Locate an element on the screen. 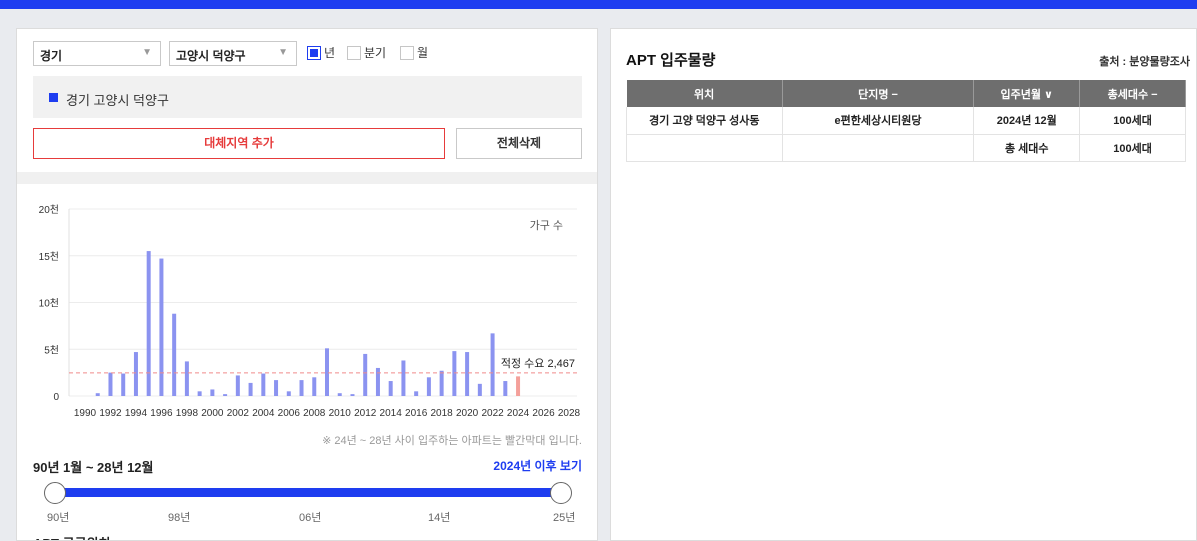  x-tick-label: 2018 is located at coordinates (442, 413).